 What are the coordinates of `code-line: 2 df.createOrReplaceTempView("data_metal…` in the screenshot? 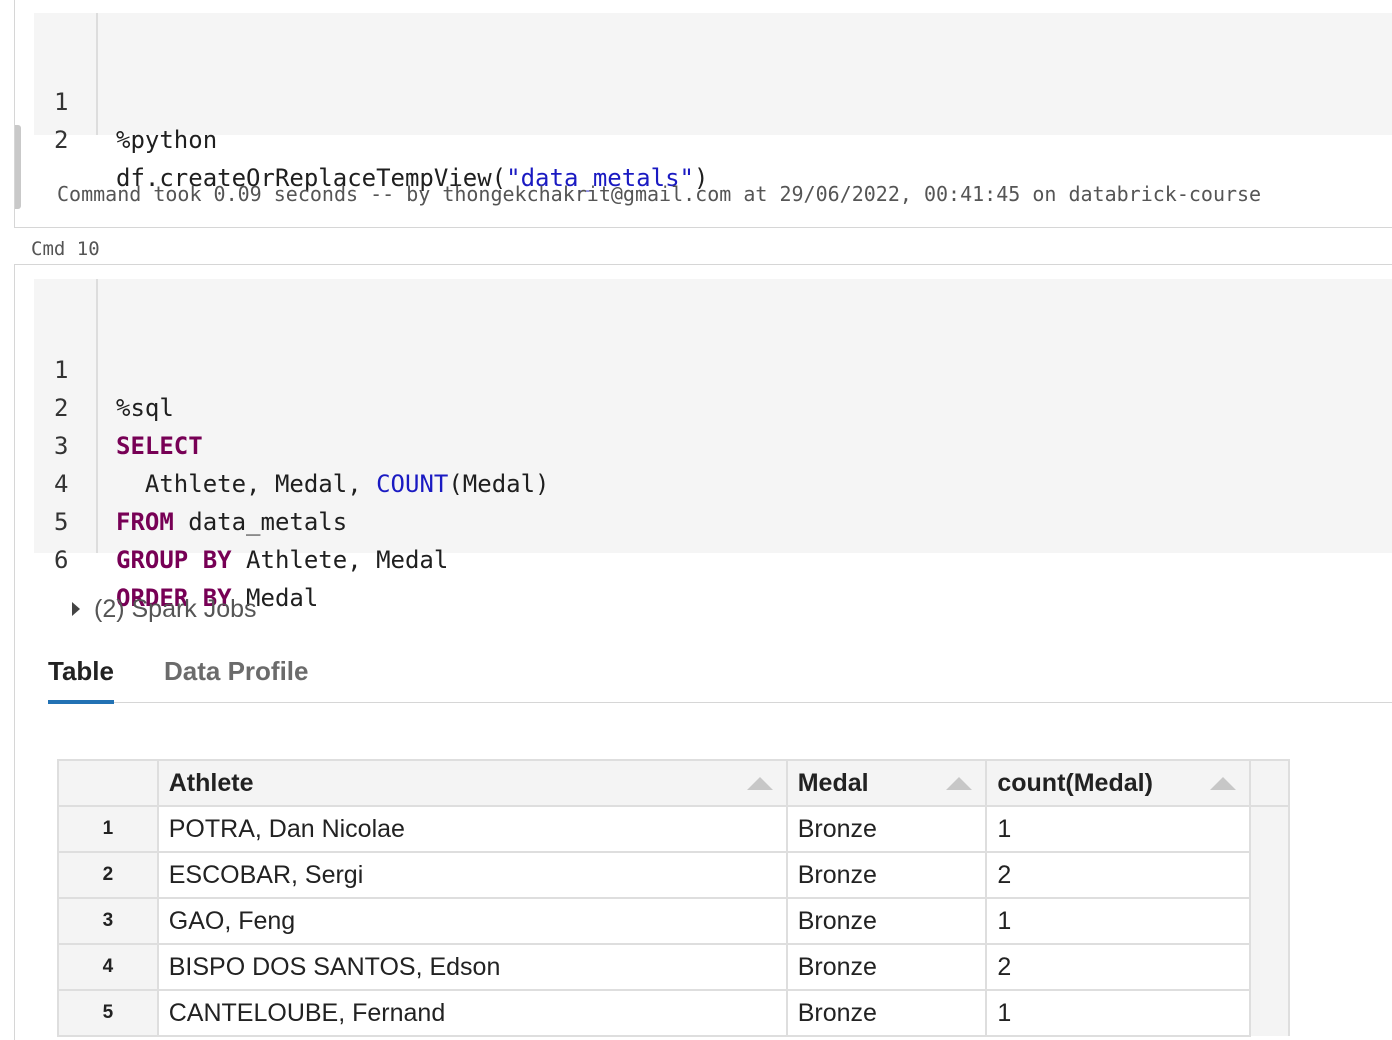 It's located at (371, 137).